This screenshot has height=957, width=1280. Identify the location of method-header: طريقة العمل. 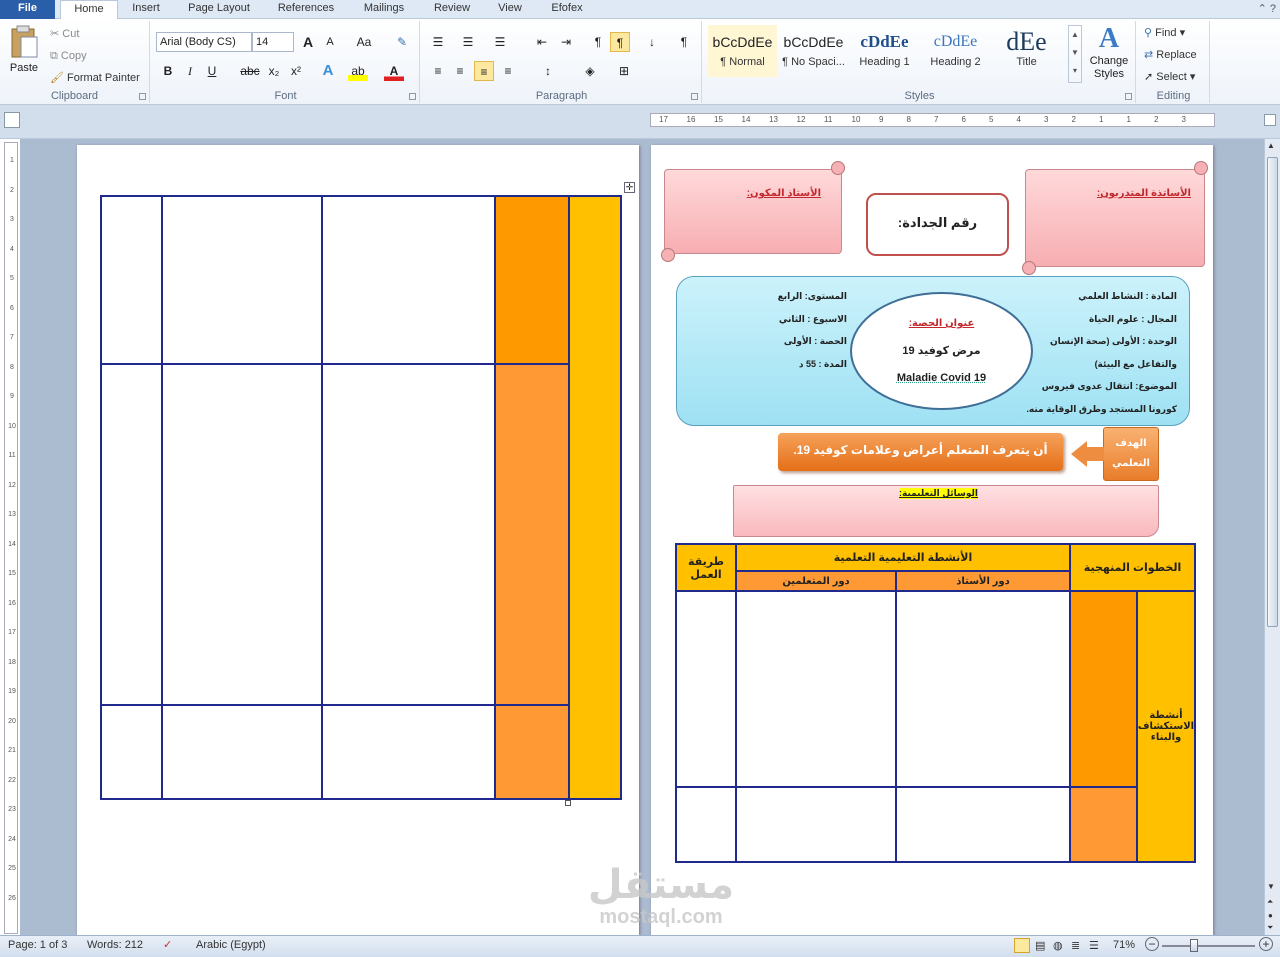
(706, 567).